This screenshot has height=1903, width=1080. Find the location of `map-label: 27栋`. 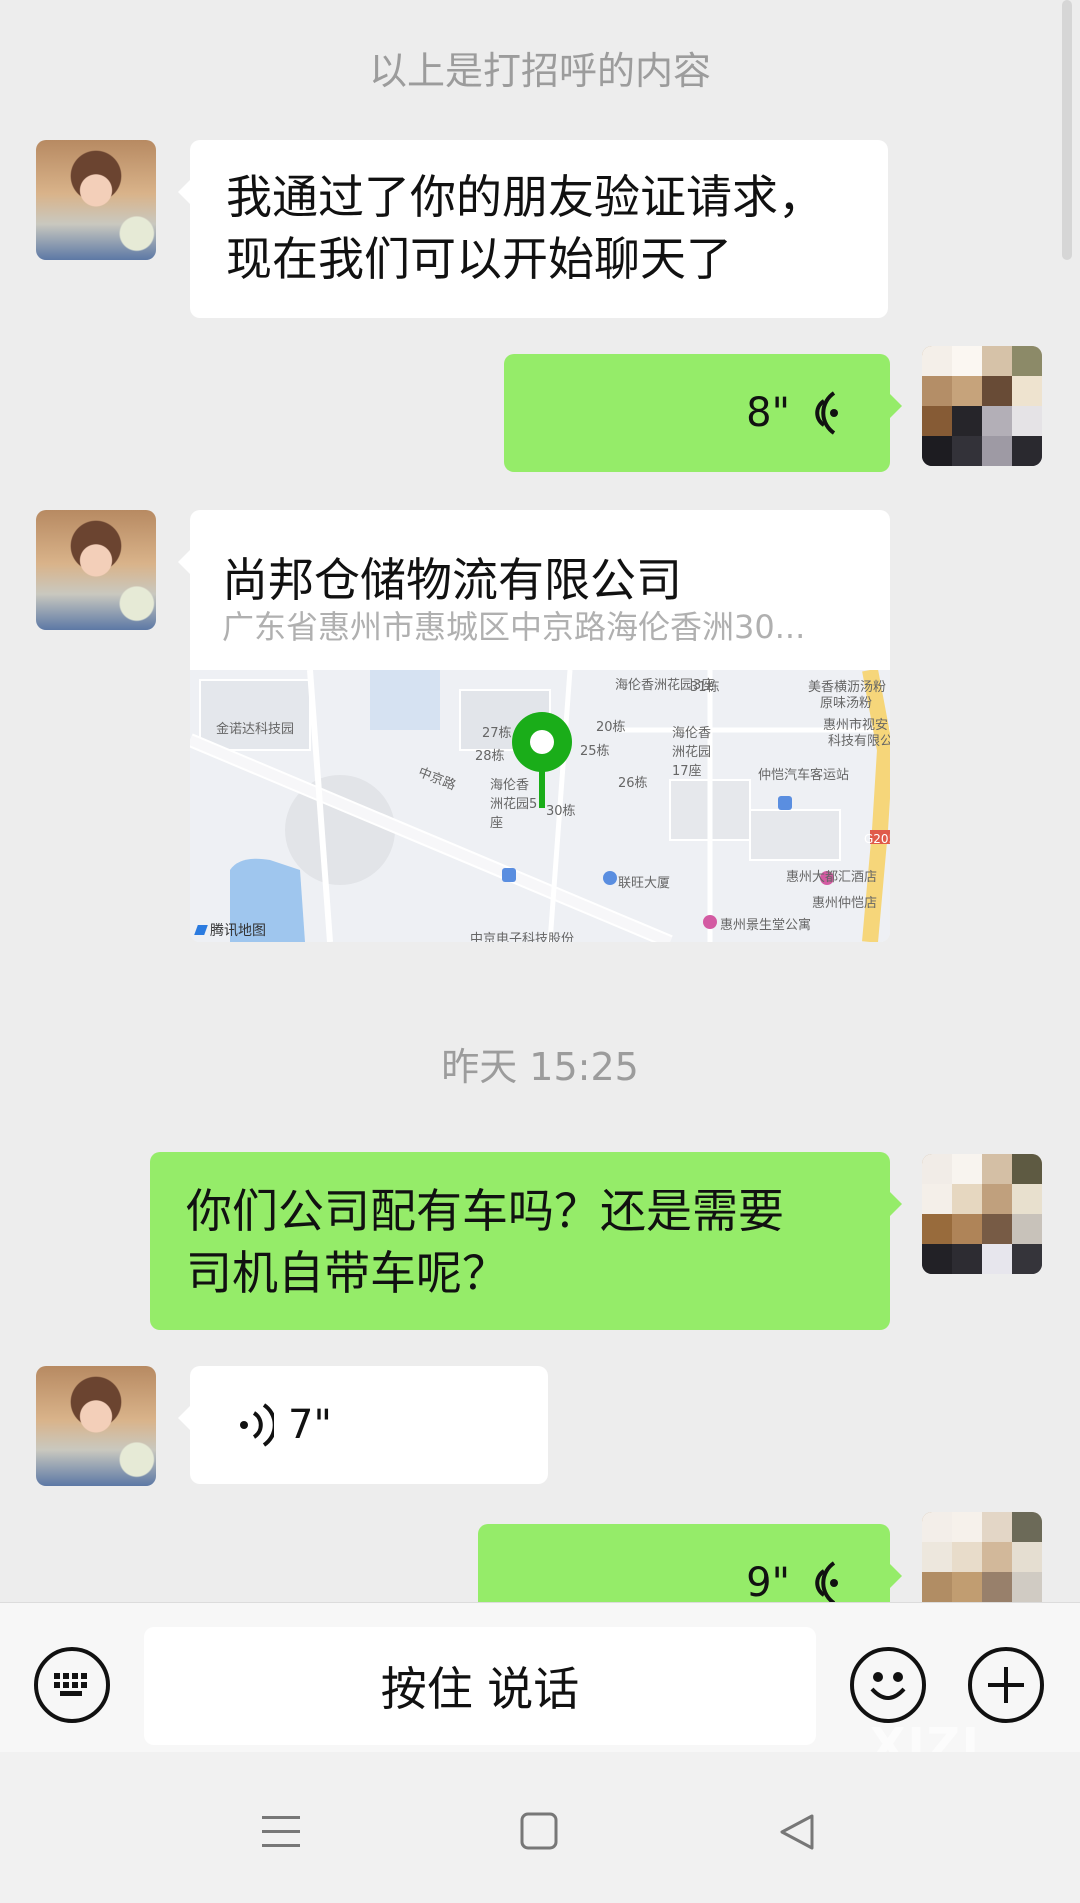

map-label: 27栋 is located at coordinates (497, 733).